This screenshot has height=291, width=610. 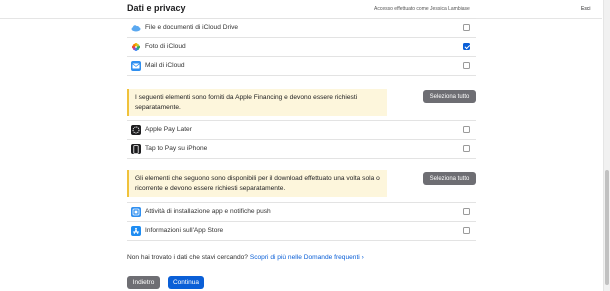 I want to click on list-item: Foto di iCloud, so click(x=301, y=47).